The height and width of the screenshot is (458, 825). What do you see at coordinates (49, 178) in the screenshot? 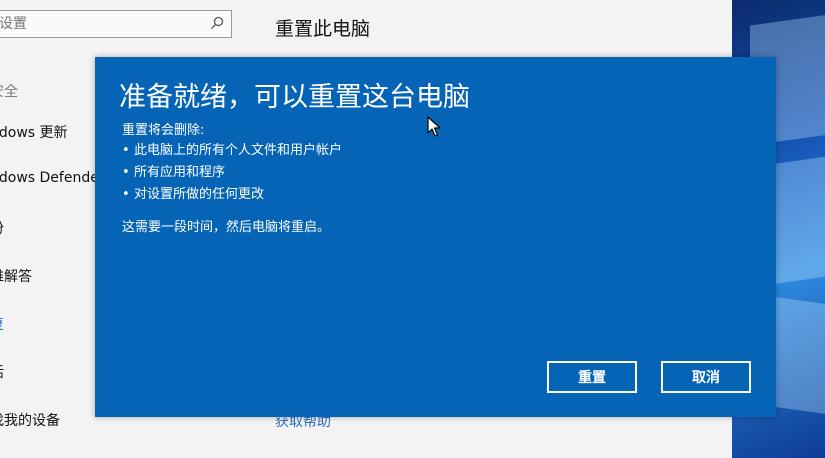
I see `nav-item-windows-defender: ndows Defende` at bounding box center [49, 178].